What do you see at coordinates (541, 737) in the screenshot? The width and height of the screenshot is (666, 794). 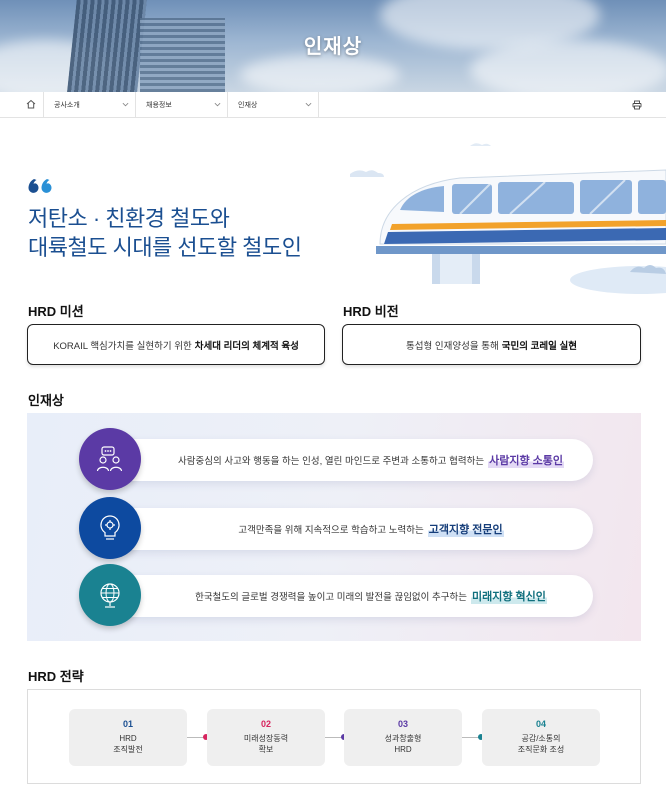 I see `strategy-card-04: 04 공감/소통의 조직문화 조성` at bounding box center [541, 737].